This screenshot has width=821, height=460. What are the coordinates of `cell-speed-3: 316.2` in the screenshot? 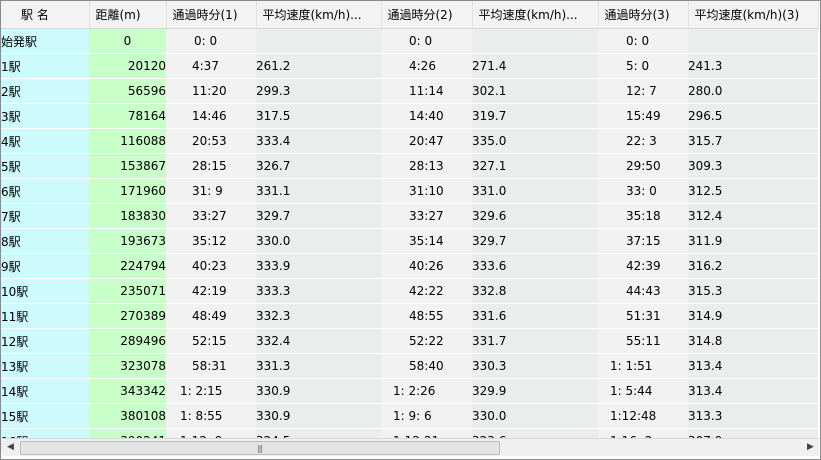 It's located at (753, 266).